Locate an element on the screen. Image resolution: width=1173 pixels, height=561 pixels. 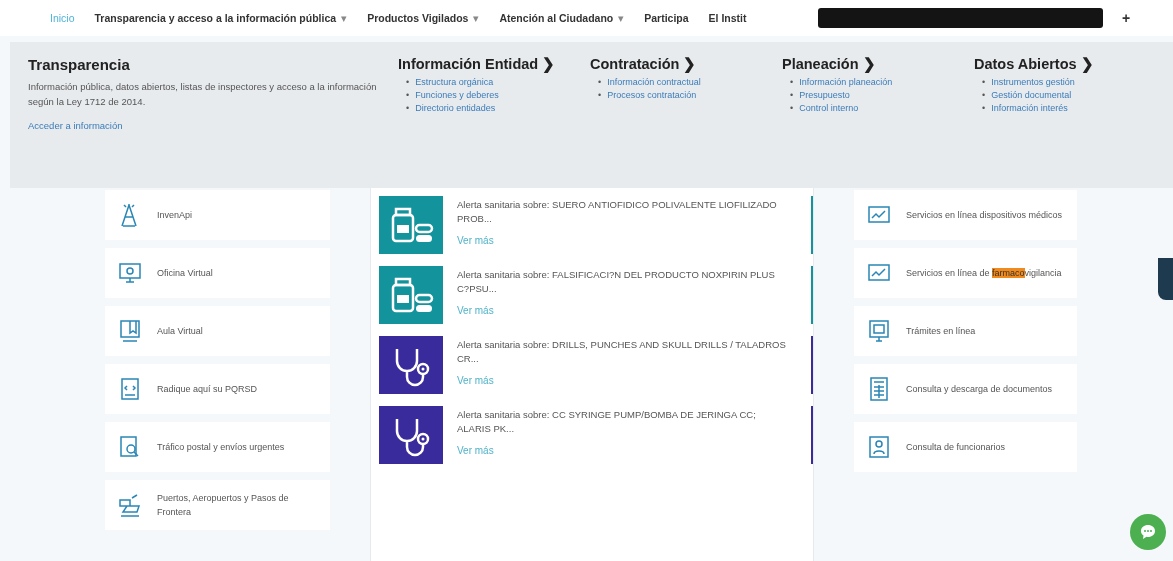
add-button: + is located at coordinates (1126, 18).